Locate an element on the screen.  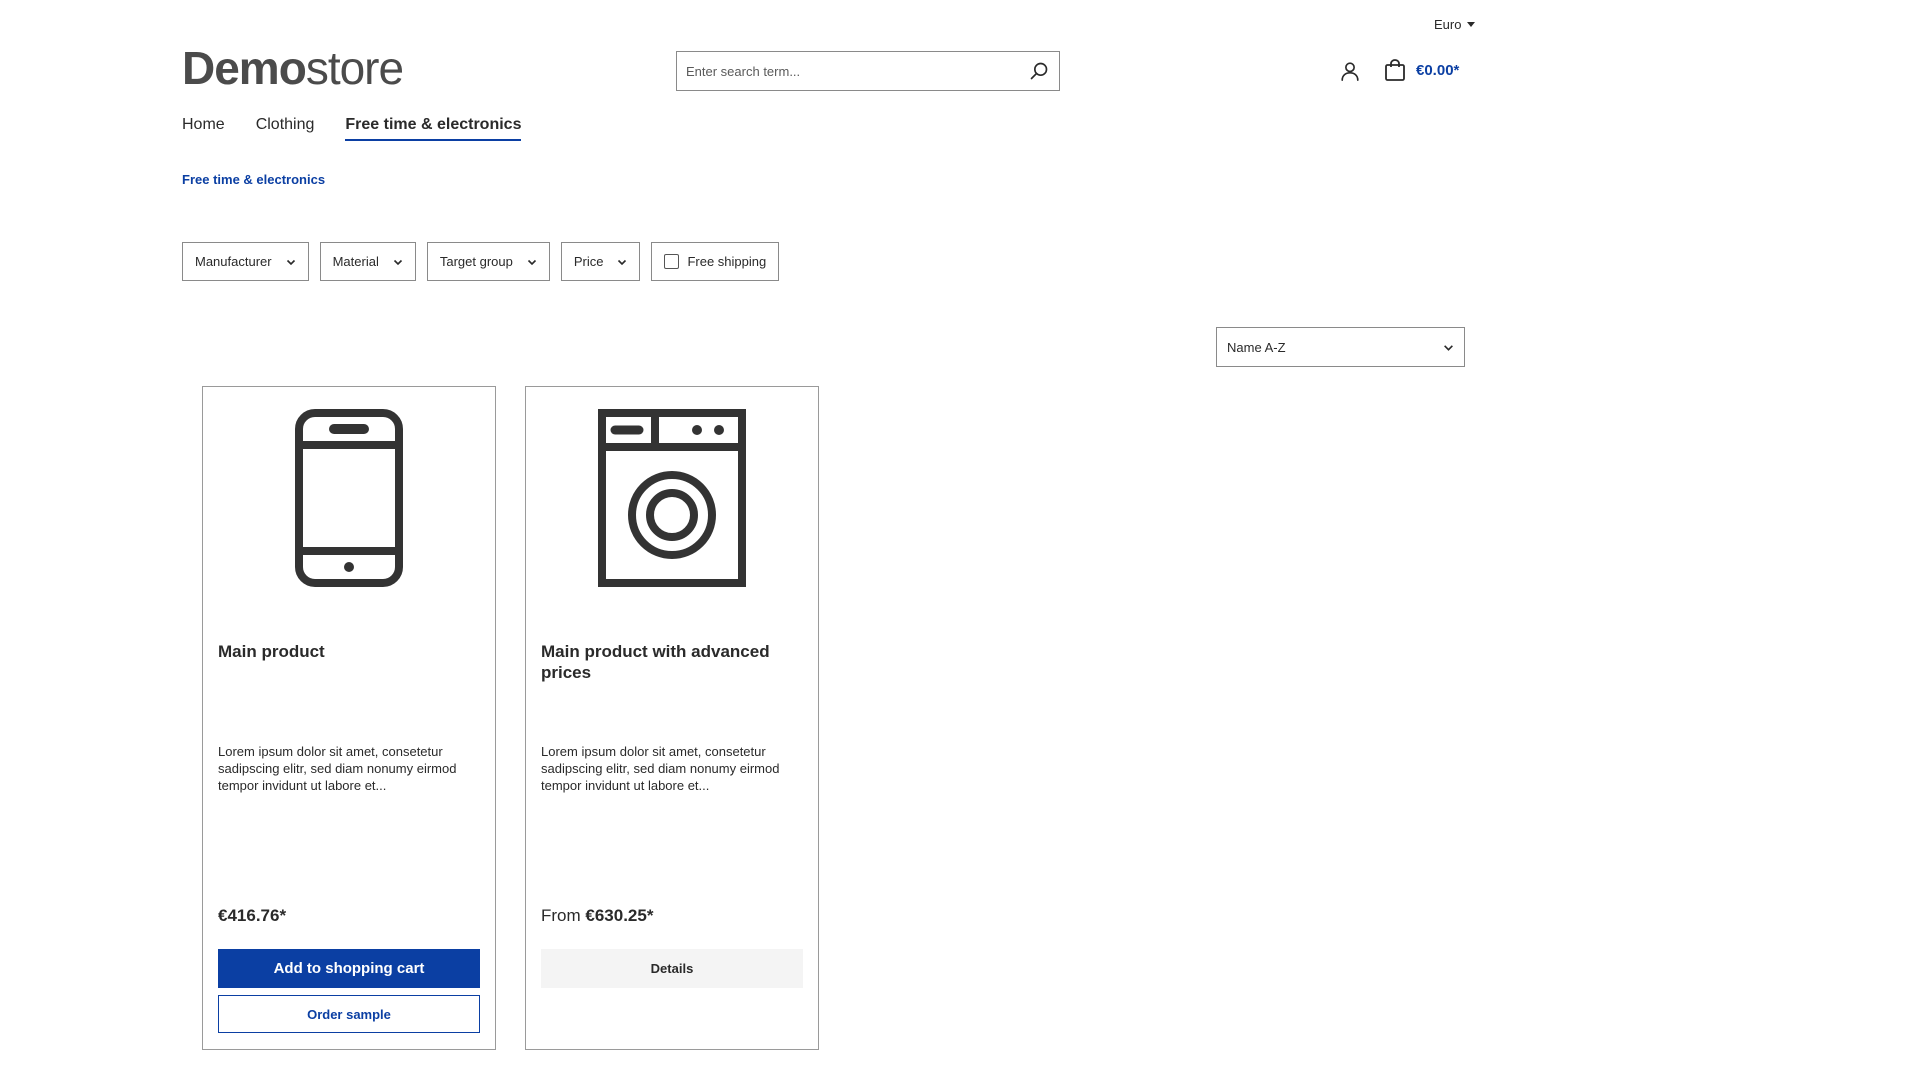
shopping-bag-icon is located at coordinates (1395, 70).